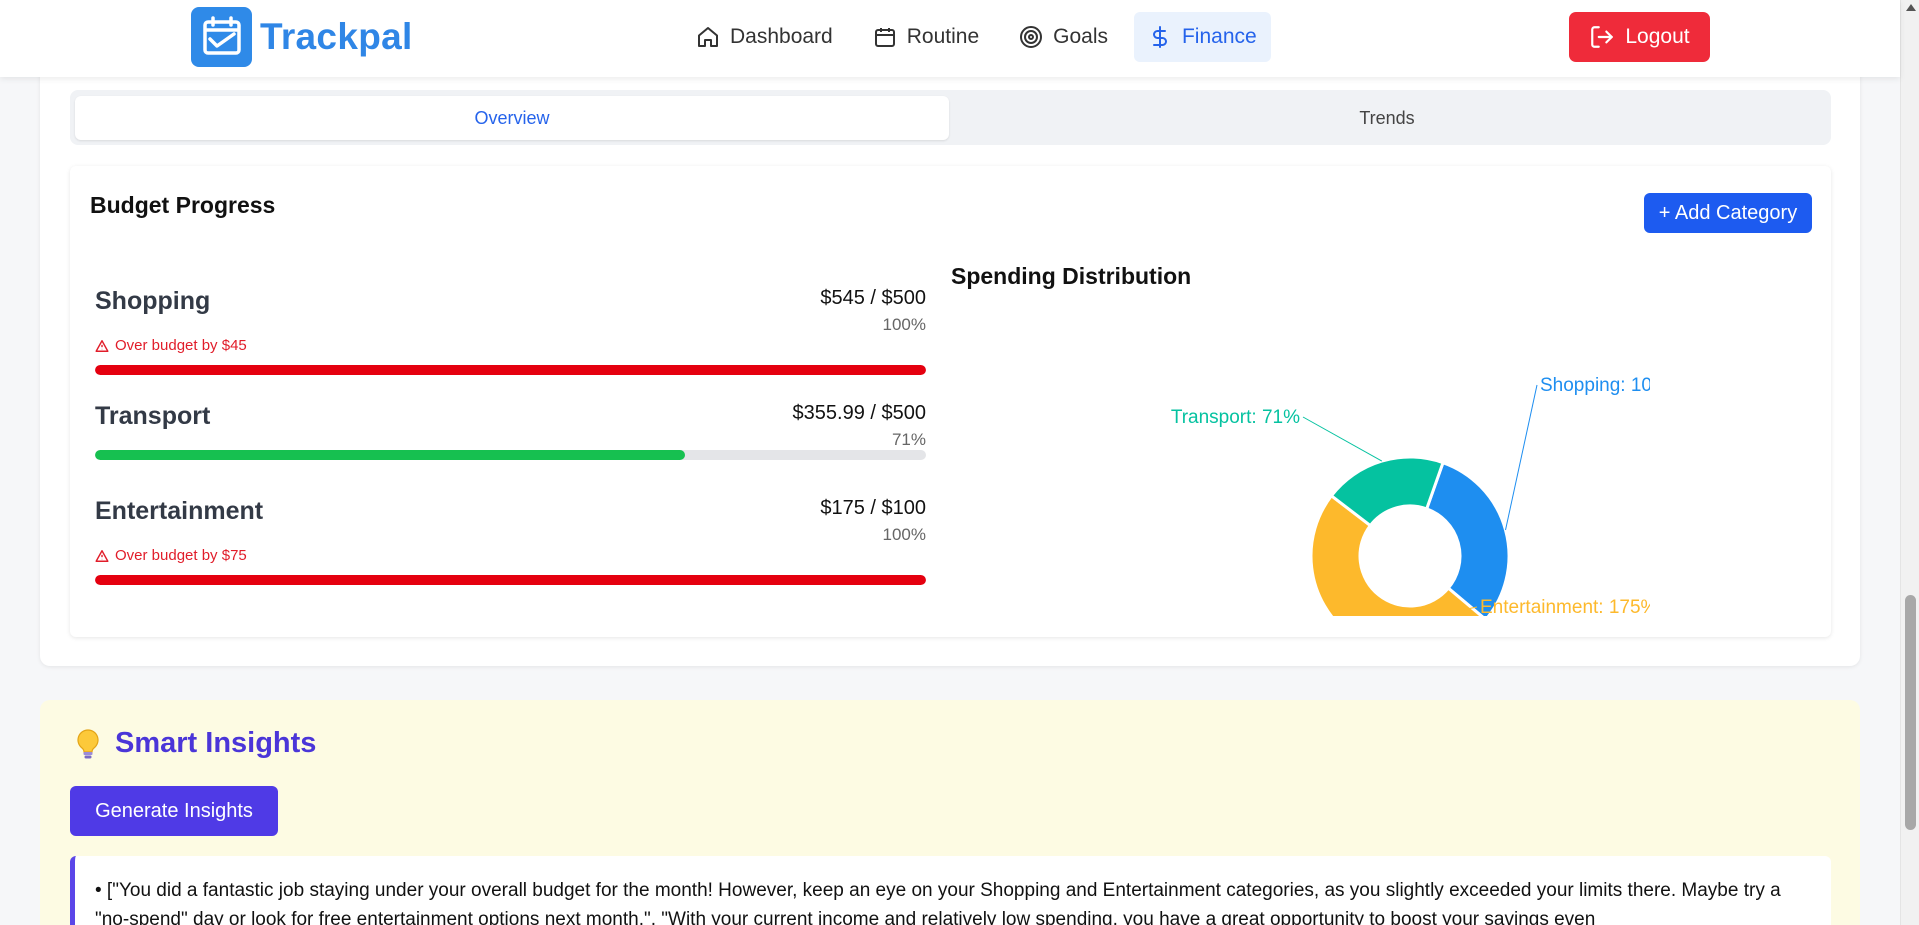  Describe the element at coordinates (221, 37) in the screenshot. I see `calendar-check-logo-icon` at that location.